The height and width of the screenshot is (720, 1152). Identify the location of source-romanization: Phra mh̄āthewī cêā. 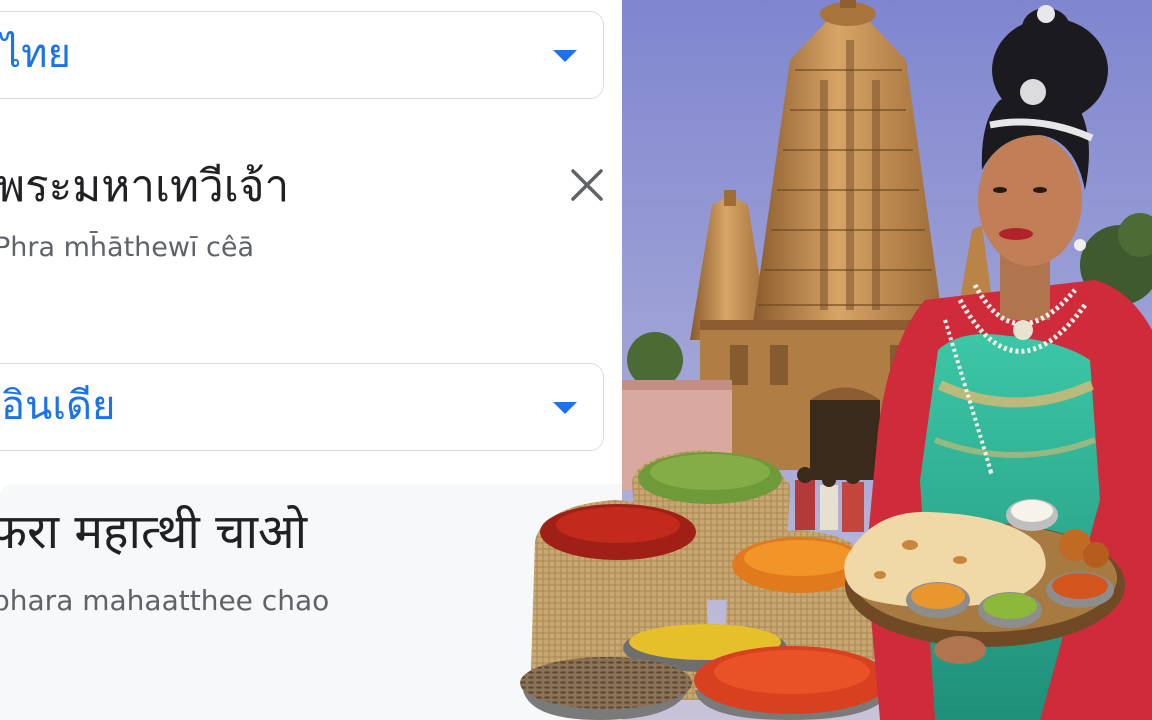
(127, 247).